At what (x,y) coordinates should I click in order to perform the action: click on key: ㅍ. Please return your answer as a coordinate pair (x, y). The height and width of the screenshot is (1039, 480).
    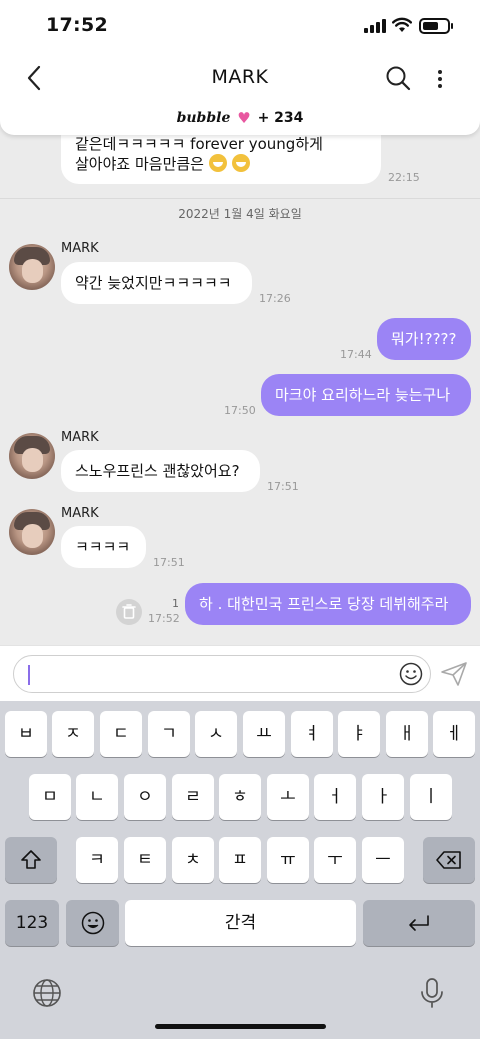
    Looking at the image, I should click on (240, 860).